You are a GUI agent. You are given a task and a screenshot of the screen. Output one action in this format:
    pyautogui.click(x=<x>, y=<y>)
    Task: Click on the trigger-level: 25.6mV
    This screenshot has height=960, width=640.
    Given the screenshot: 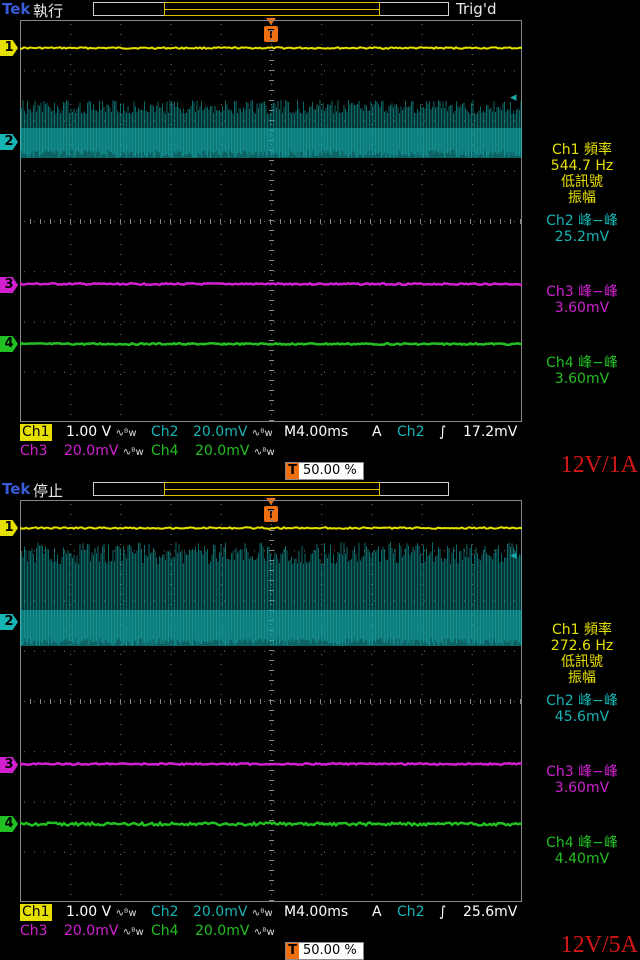 What is the action you would take?
    pyautogui.click(x=490, y=912)
    